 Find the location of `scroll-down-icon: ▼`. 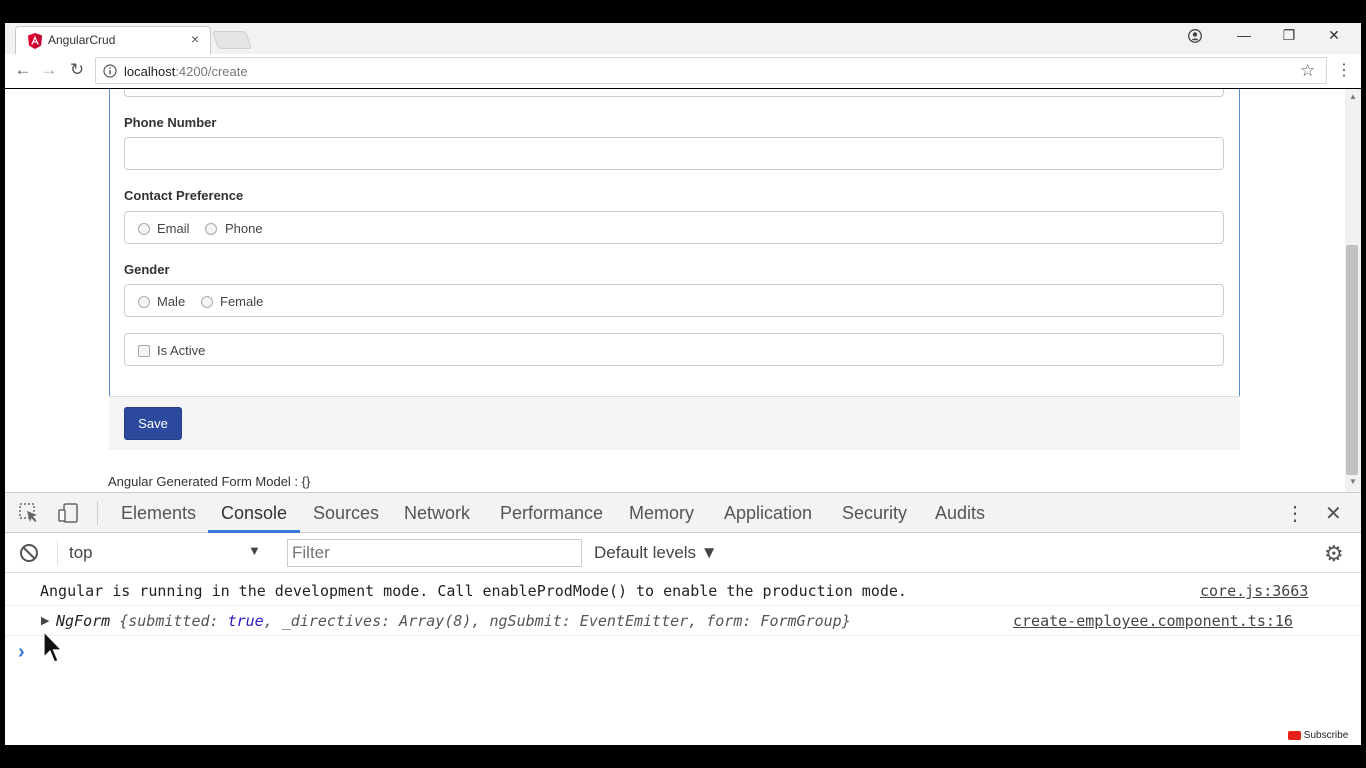

scroll-down-icon: ▼ is located at coordinates (1353, 481).